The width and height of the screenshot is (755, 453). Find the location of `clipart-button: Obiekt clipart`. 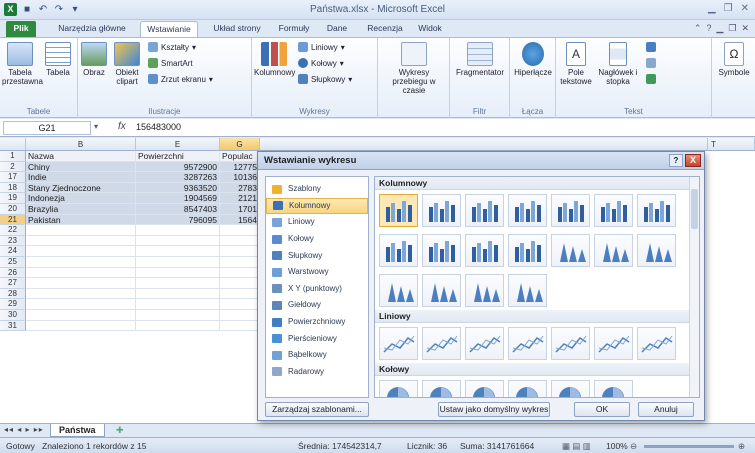

clipart-button: Obiekt clipart is located at coordinates (127, 64).